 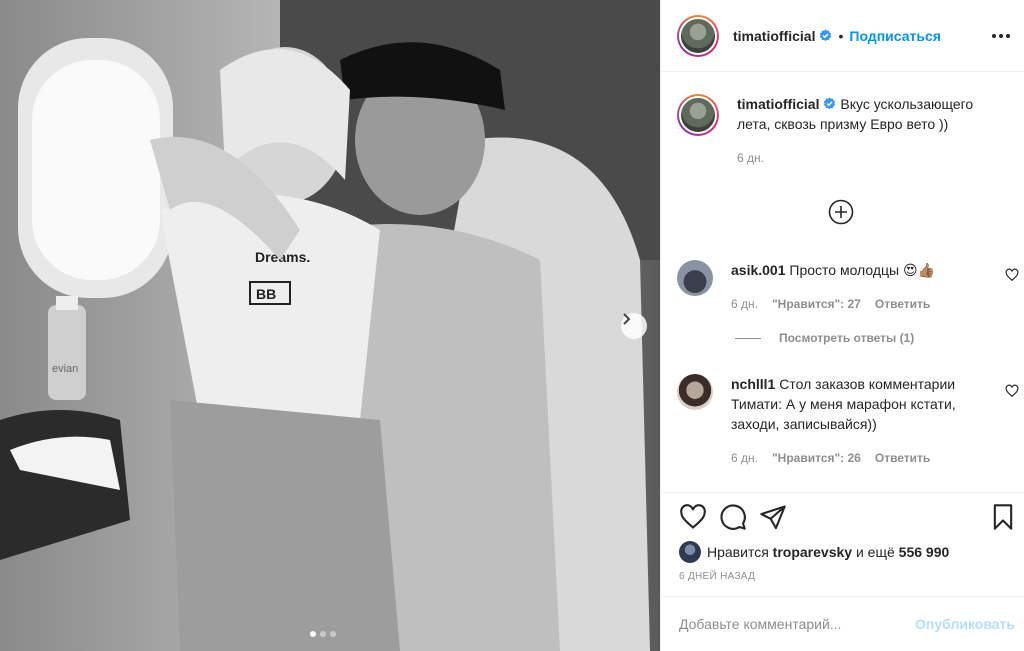 What do you see at coordinates (65, 369) in the screenshot?
I see `bottle-label: evian` at bounding box center [65, 369].